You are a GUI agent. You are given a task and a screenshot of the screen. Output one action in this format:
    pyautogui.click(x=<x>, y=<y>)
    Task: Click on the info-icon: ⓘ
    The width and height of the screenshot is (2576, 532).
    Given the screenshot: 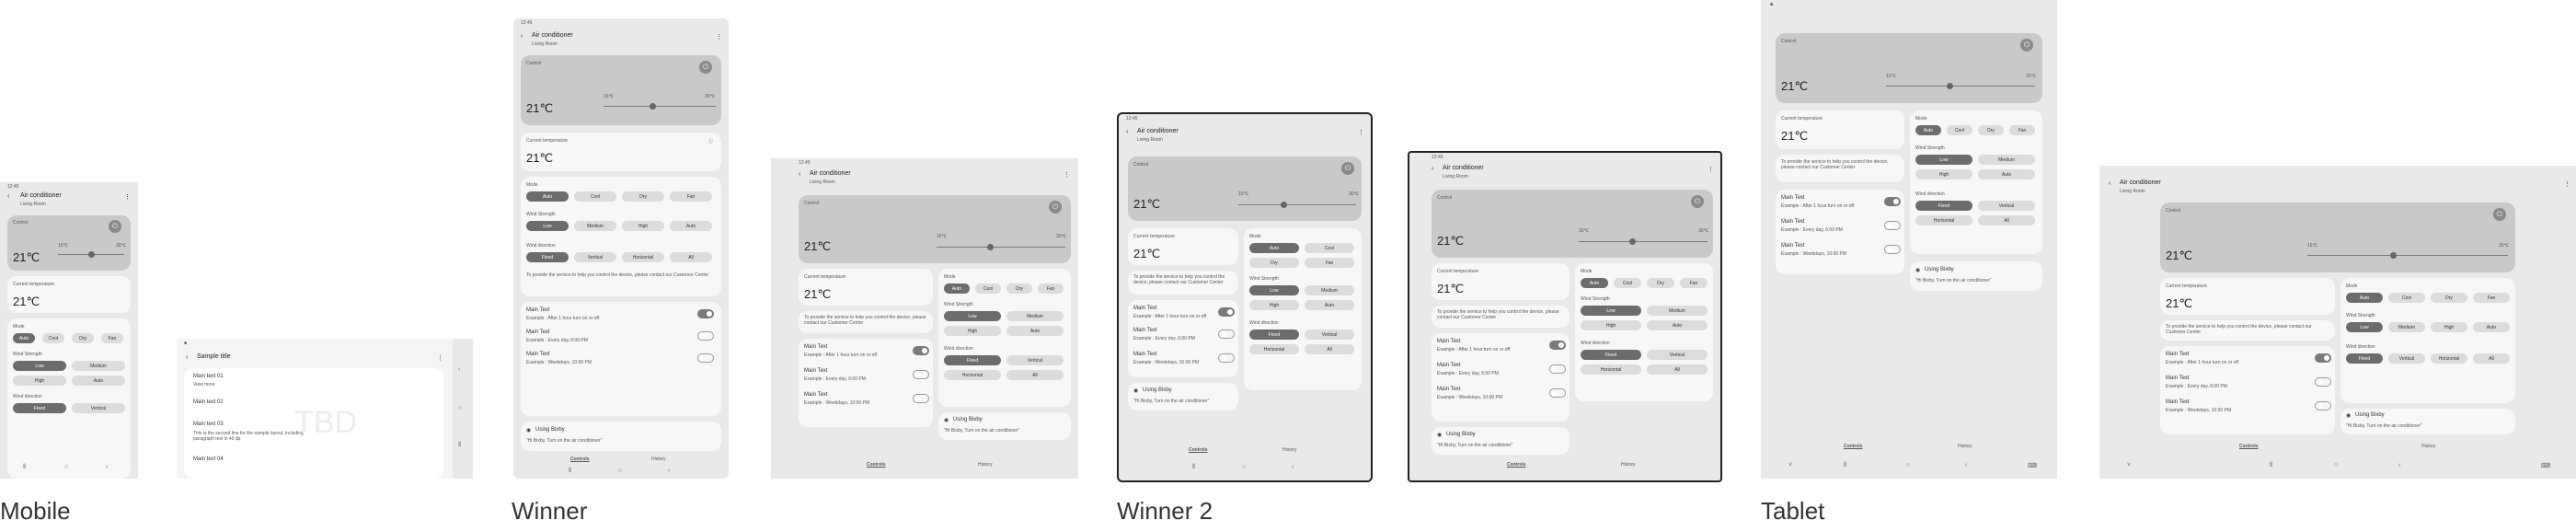 What is the action you would take?
    pyautogui.click(x=710, y=142)
    